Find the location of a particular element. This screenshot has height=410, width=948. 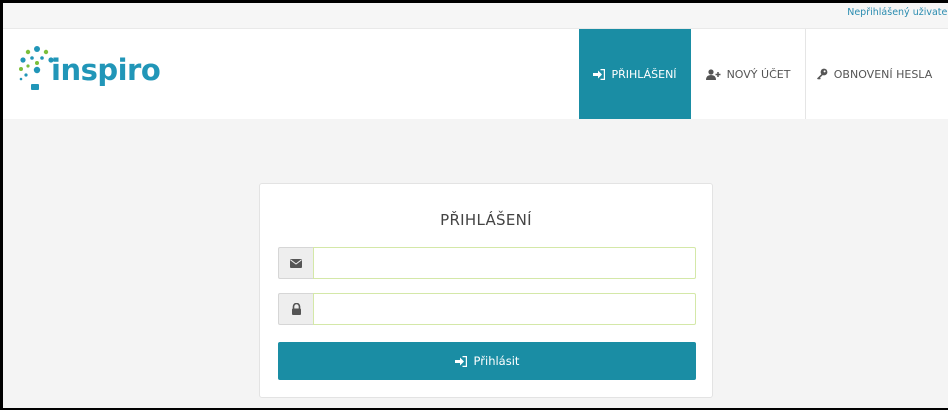

password-input-group is located at coordinates (487, 309).